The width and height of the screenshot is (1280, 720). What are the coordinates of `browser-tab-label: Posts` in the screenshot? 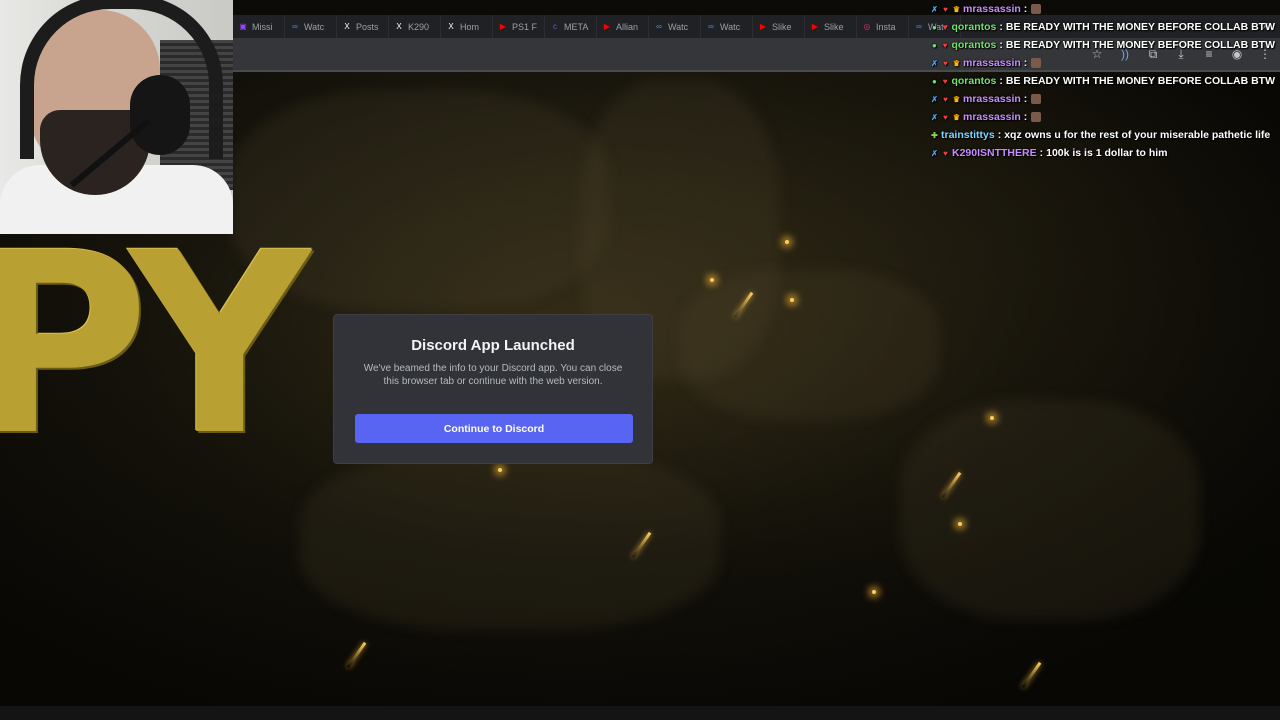 It's located at (367, 26).